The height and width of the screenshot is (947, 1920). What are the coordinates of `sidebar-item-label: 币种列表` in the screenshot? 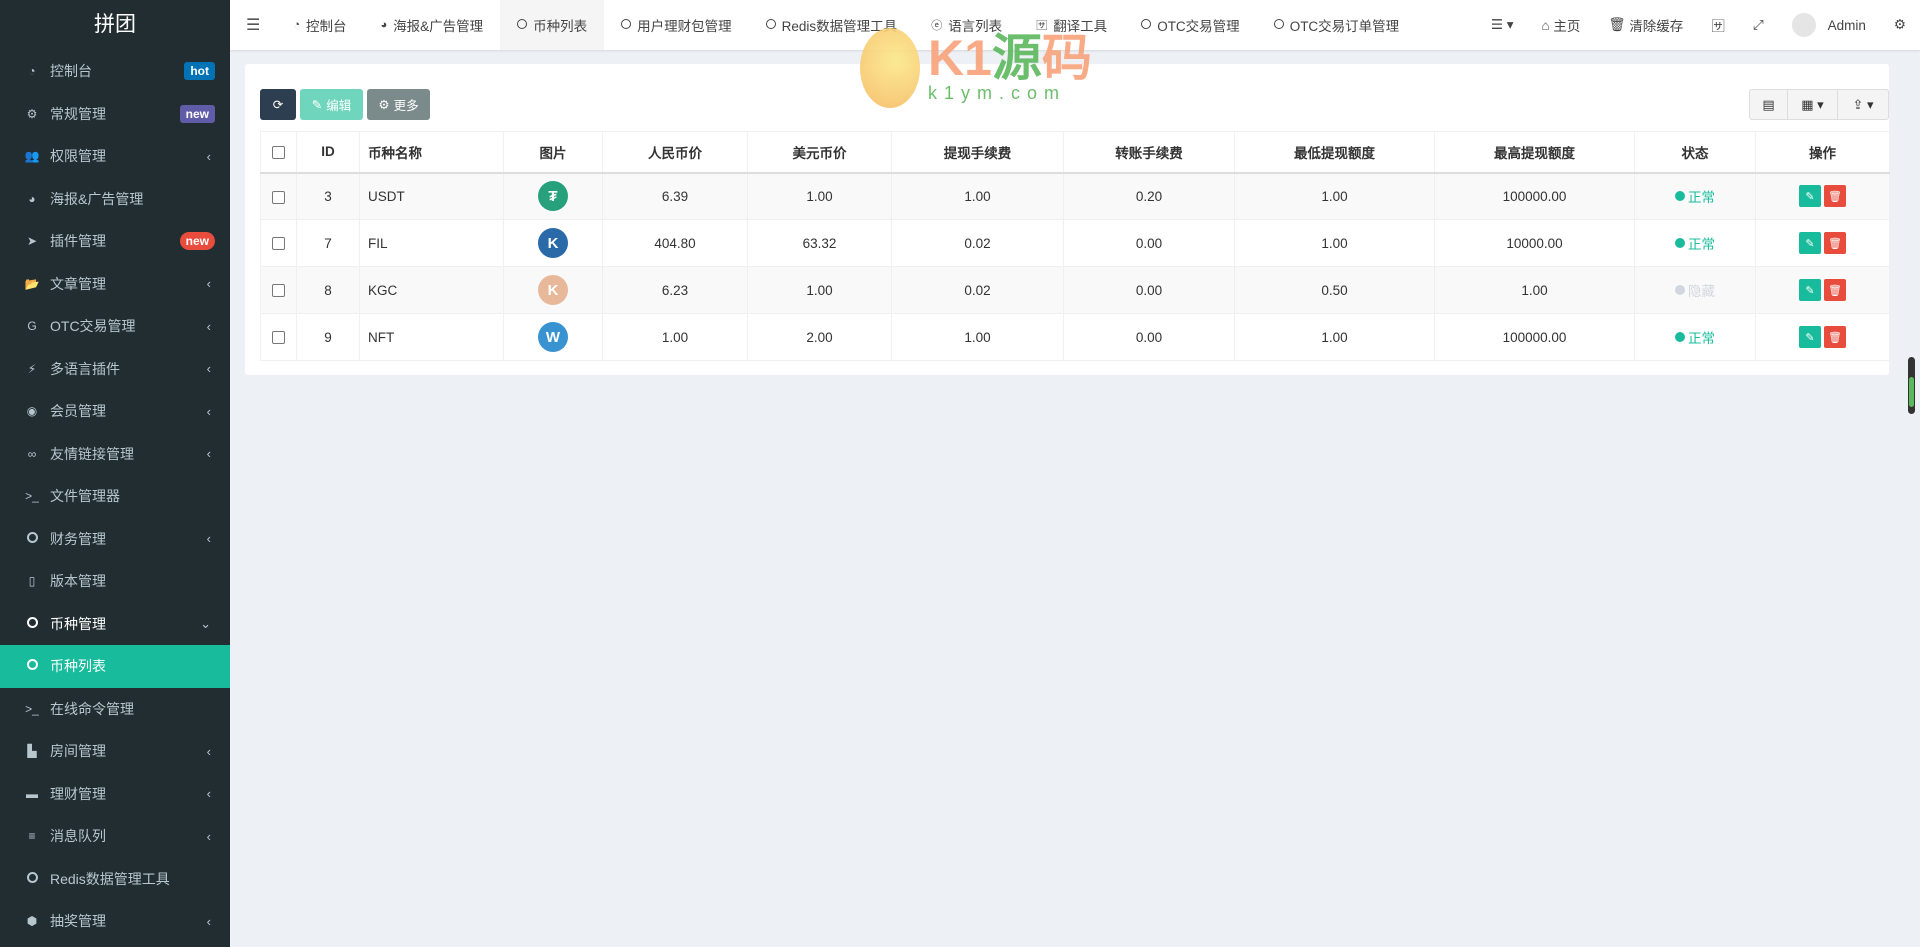 It's located at (78, 666).